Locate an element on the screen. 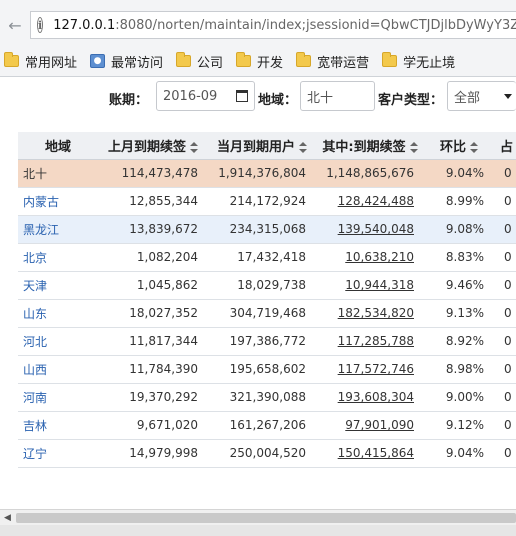 This screenshot has width=516, height=536. header-prev-renew: 上月到期续签 is located at coordinates (153, 146).